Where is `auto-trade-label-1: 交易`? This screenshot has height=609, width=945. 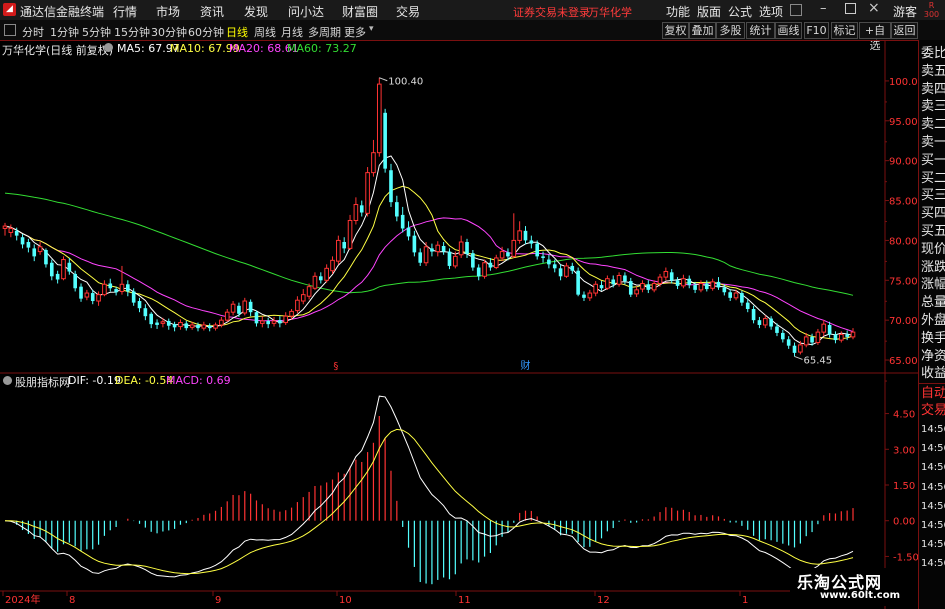
auto-trade-label-1: 交易 is located at coordinates (933, 411).